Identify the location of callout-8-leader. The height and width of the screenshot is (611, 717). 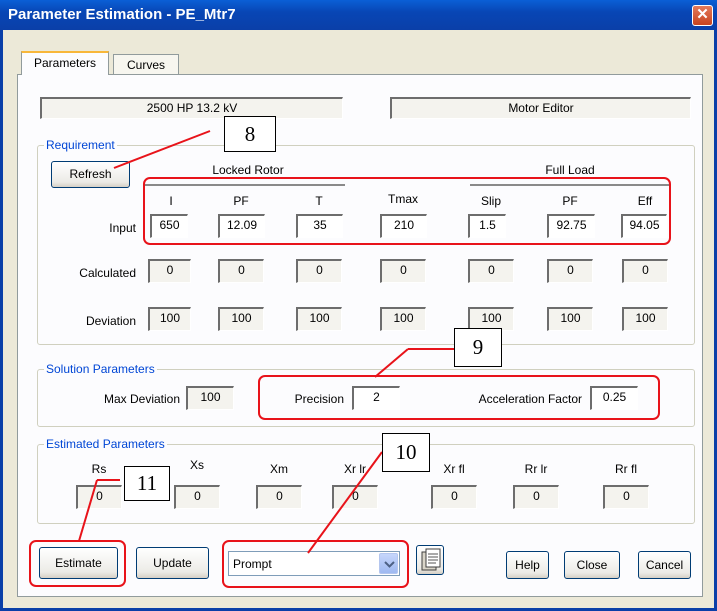
(162, 149).